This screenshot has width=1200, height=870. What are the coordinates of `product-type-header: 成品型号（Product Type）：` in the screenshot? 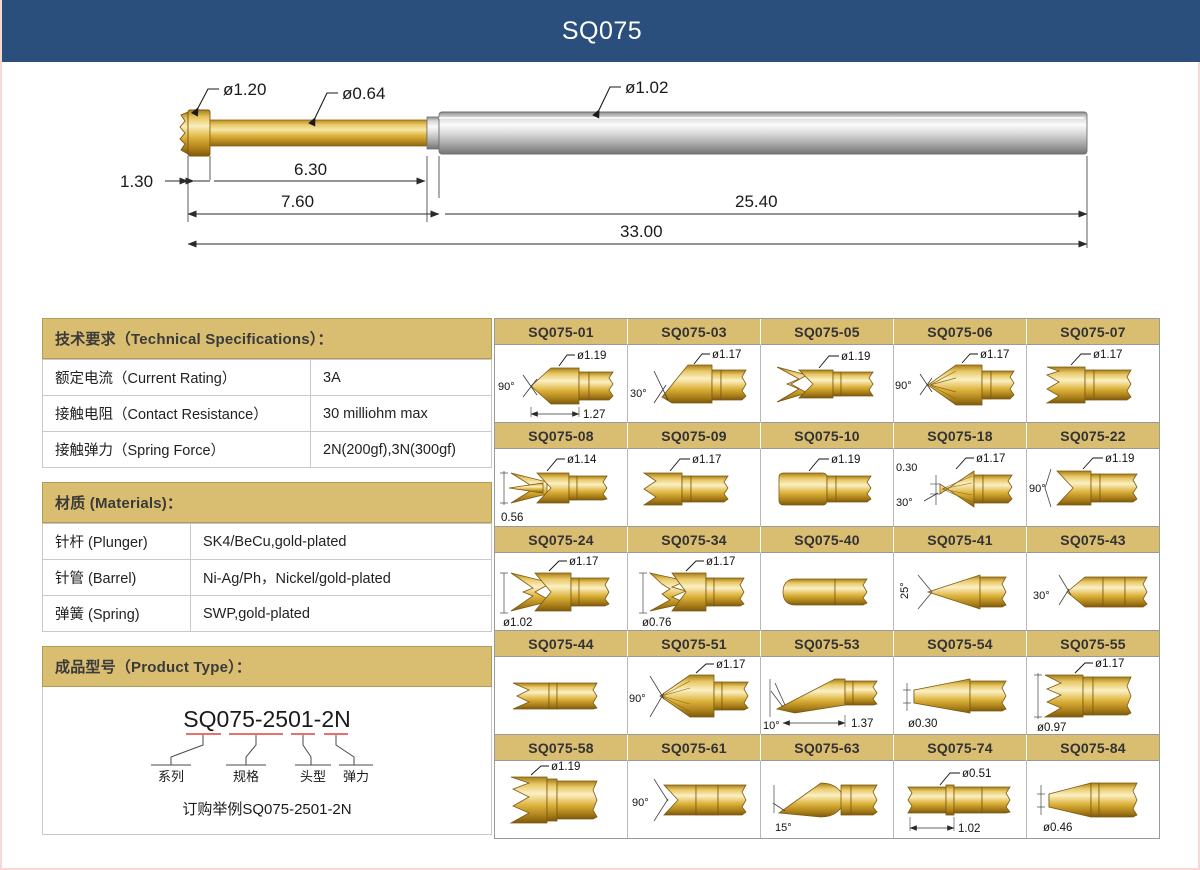 It's located at (267, 666).